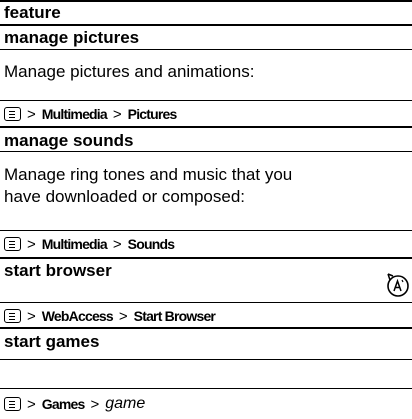 This screenshot has height=419, width=412. Describe the element at coordinates (52, 341) in the screenshot. I see `row-title-start-games: start games` at that location.